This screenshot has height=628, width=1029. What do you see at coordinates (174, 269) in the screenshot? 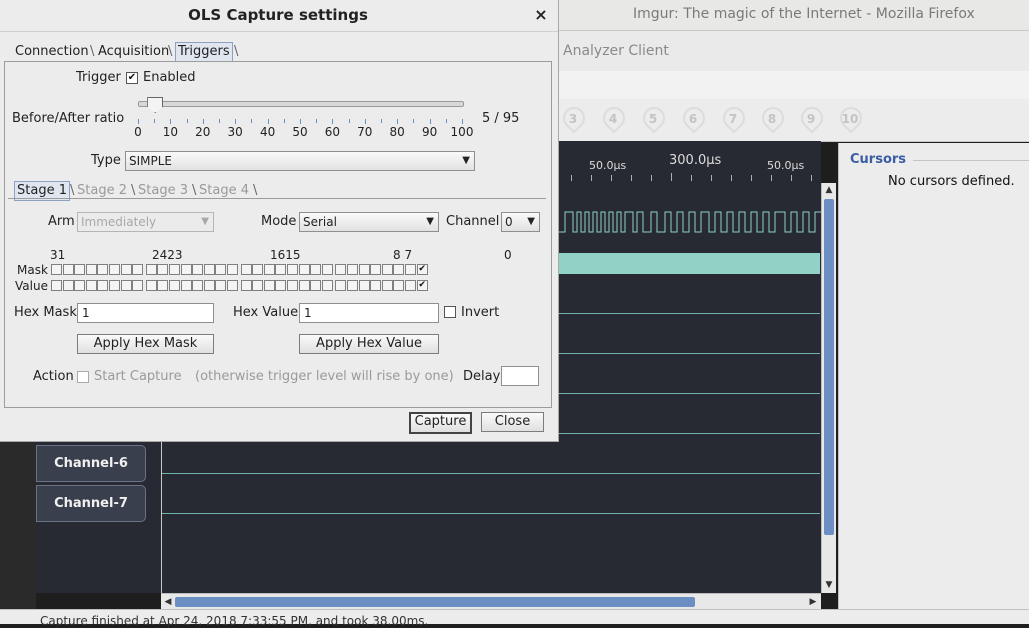
I see `mask-bit-21-checkbox` at bounding box center [174, 269].